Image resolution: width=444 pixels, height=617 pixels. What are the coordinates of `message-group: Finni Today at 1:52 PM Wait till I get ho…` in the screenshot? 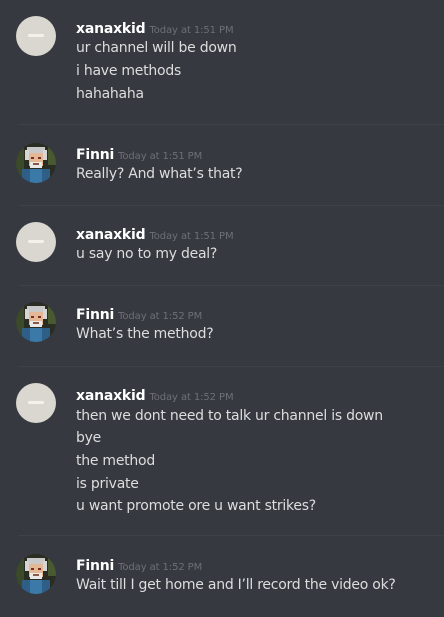 It's located at (222, 576).